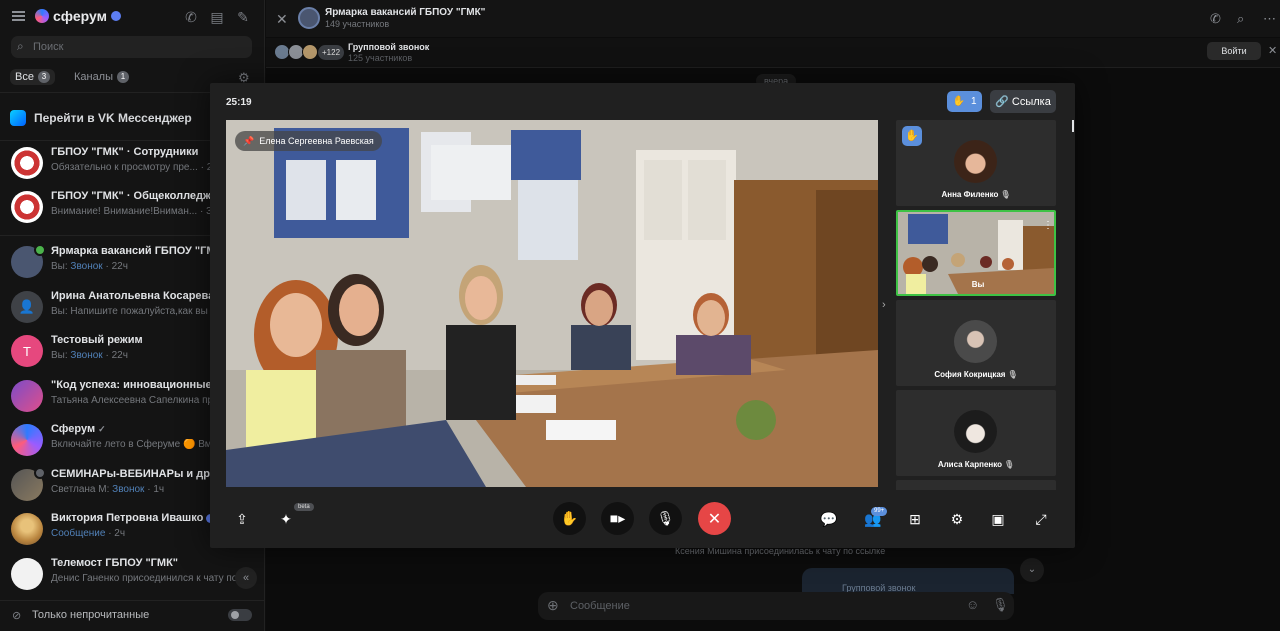 The width and height of the screenshot is (1280, 631). What do you see at coordinates (569, 518) in the screenshot?
I see `raise-hand-button: ✋` at bounding box center [569, 518].